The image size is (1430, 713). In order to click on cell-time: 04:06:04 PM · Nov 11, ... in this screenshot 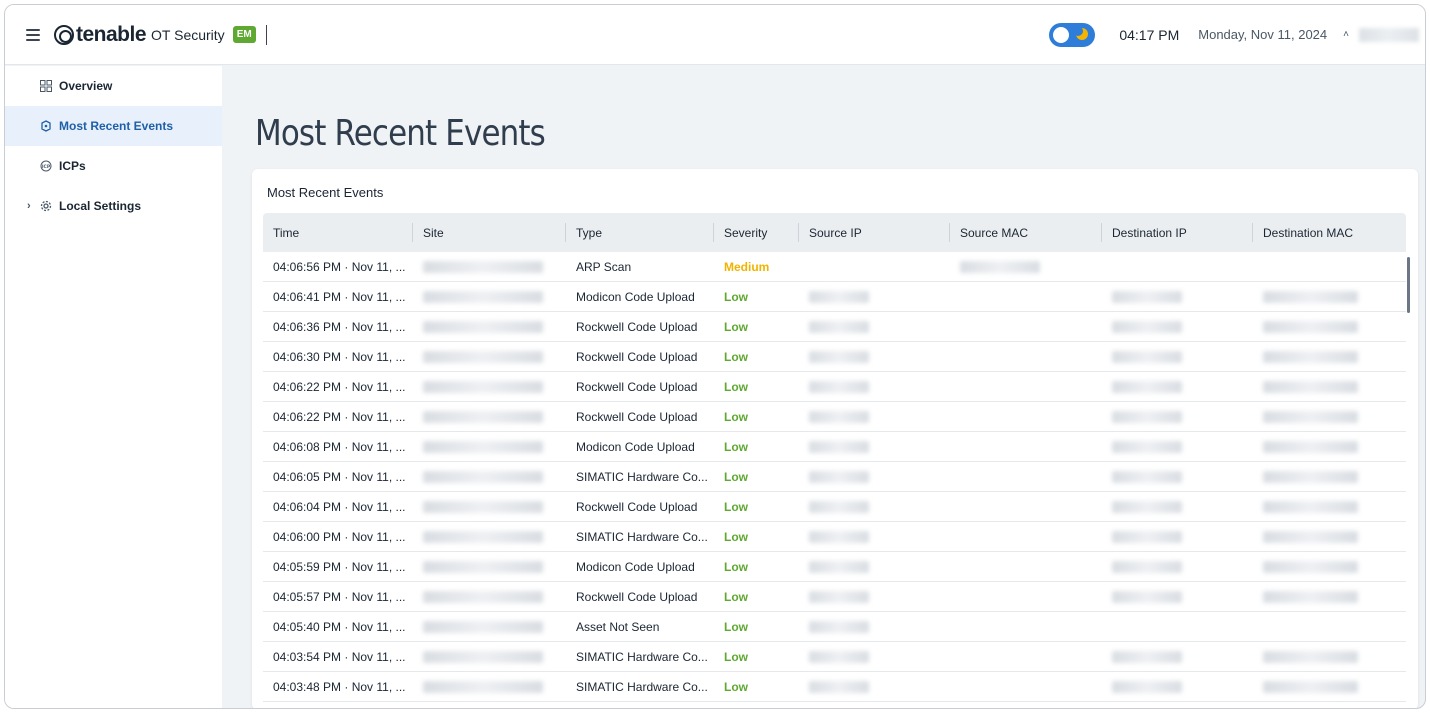, I will do `click(339, 506)`.